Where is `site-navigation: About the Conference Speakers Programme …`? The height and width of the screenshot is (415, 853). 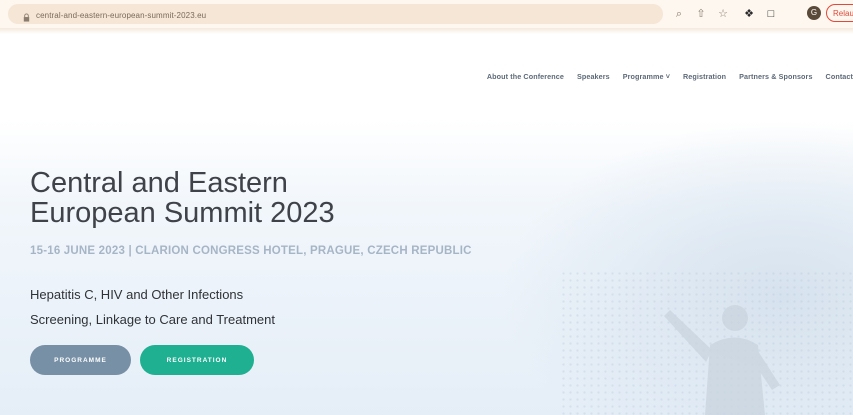 site-navigation: About the Conference Speakers Programme … is located at coordinates (576, 79).